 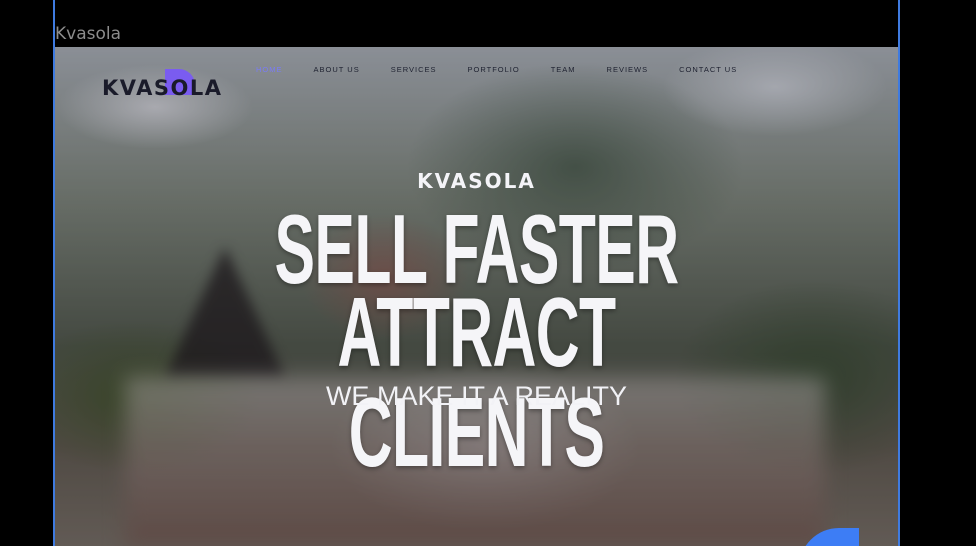 What do you see at coordinates (162, 88) in the screenshot?
I see `logo-text: KVASOLA` at bounding box center [162, 88].